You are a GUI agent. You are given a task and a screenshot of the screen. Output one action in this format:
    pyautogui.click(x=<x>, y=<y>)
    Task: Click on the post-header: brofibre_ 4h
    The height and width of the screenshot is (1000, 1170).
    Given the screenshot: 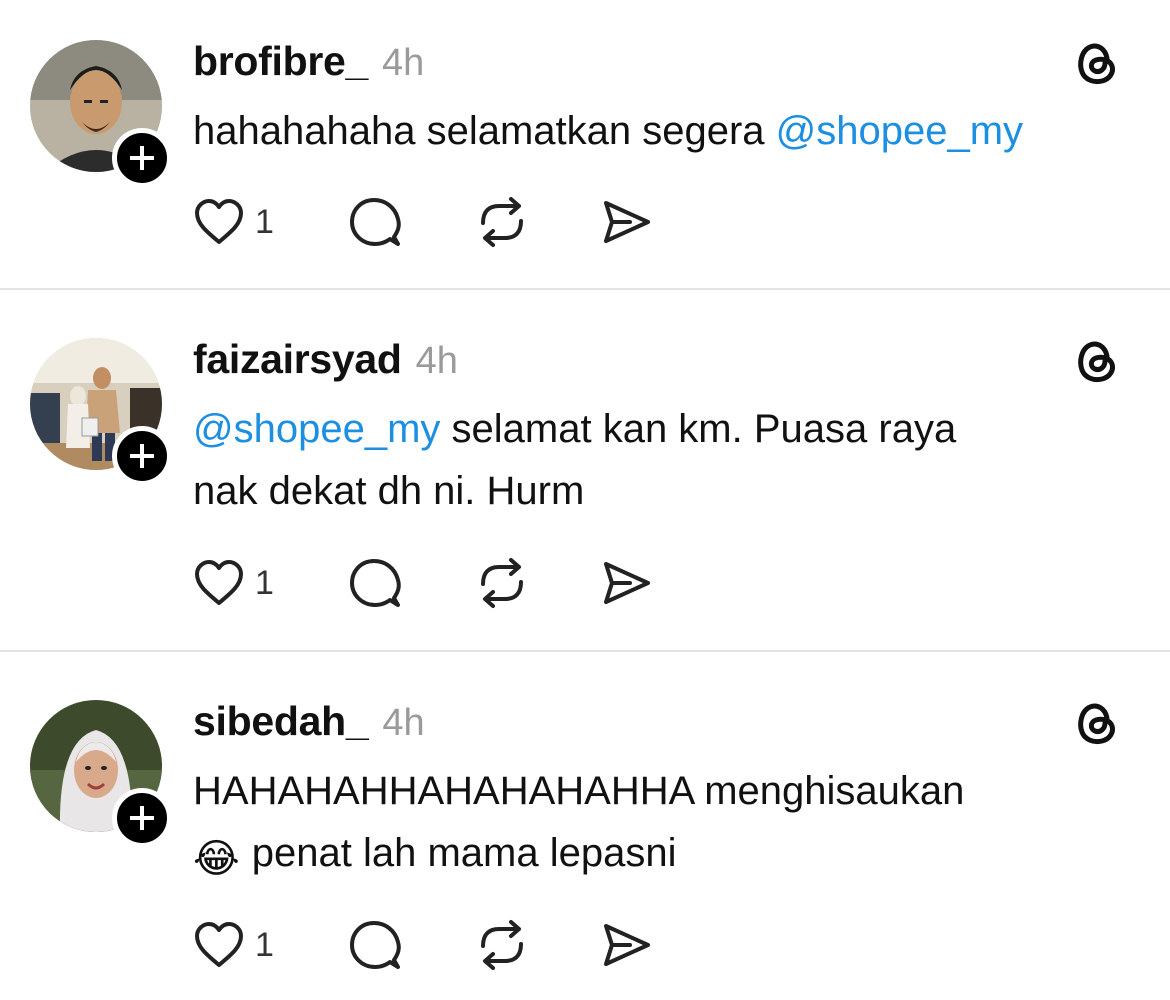 What is the action you would take?
    pyautogui.click(x=308, y=63)
    